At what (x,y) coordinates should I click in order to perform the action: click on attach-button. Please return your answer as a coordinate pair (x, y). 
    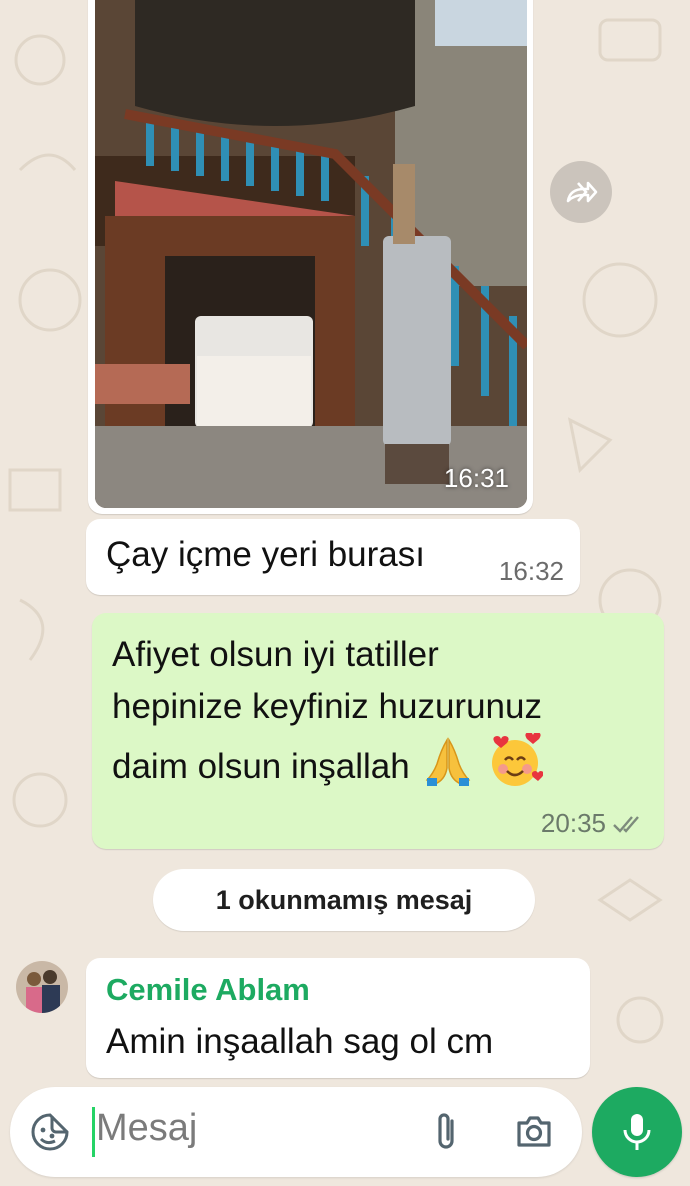
    Looking at the image, I should click on (446, 1134).